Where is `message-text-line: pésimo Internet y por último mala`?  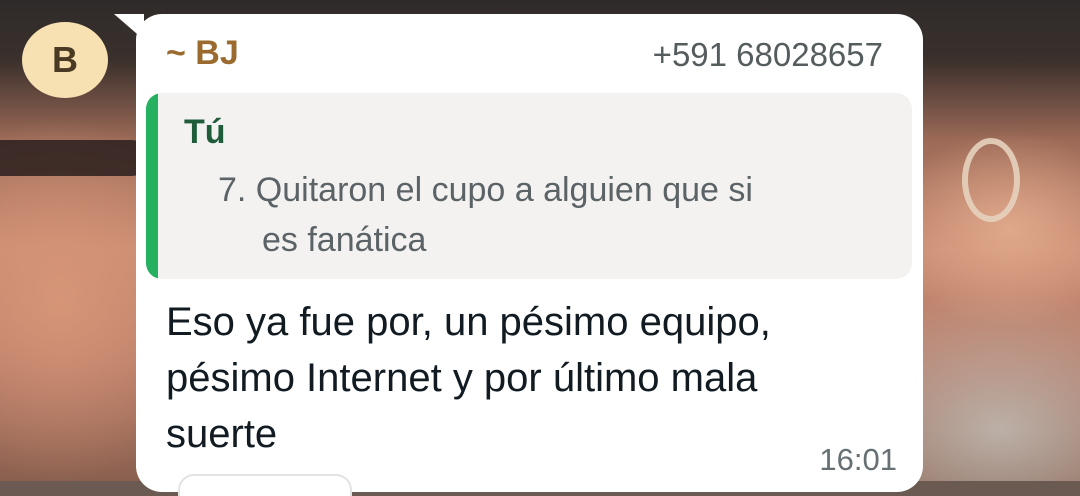
message-text-line: pésimo Internet y por último mala is located at coordinates (462, 378).